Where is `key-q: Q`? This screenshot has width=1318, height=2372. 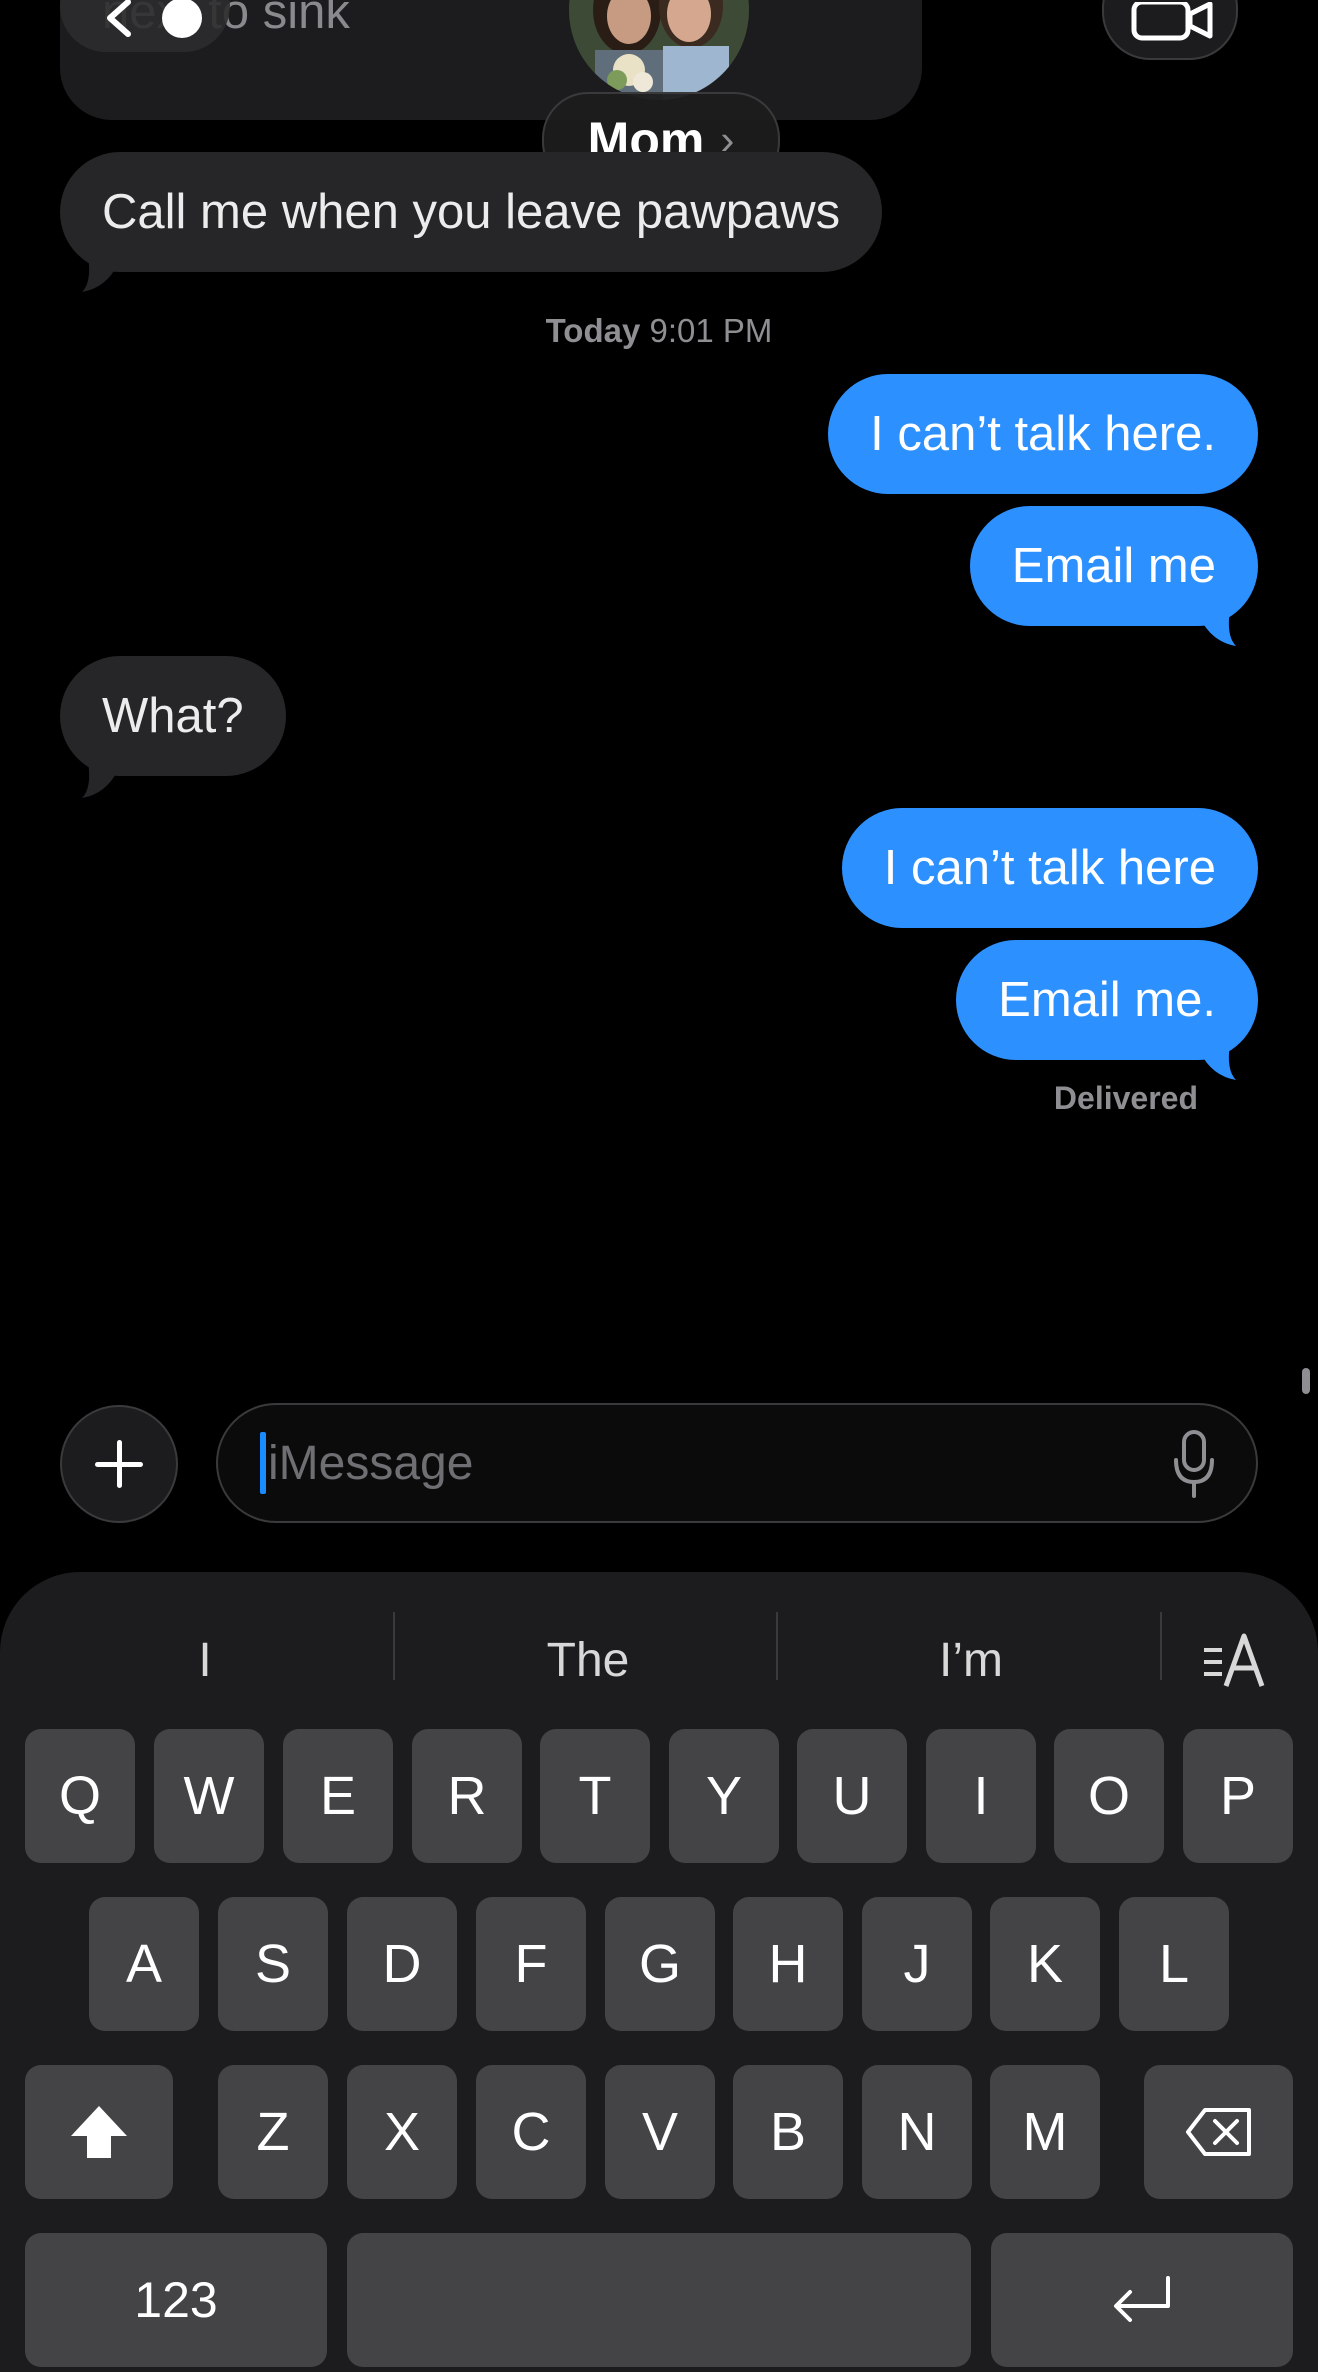 key-q: Q is located at coordinates (80, 1796).